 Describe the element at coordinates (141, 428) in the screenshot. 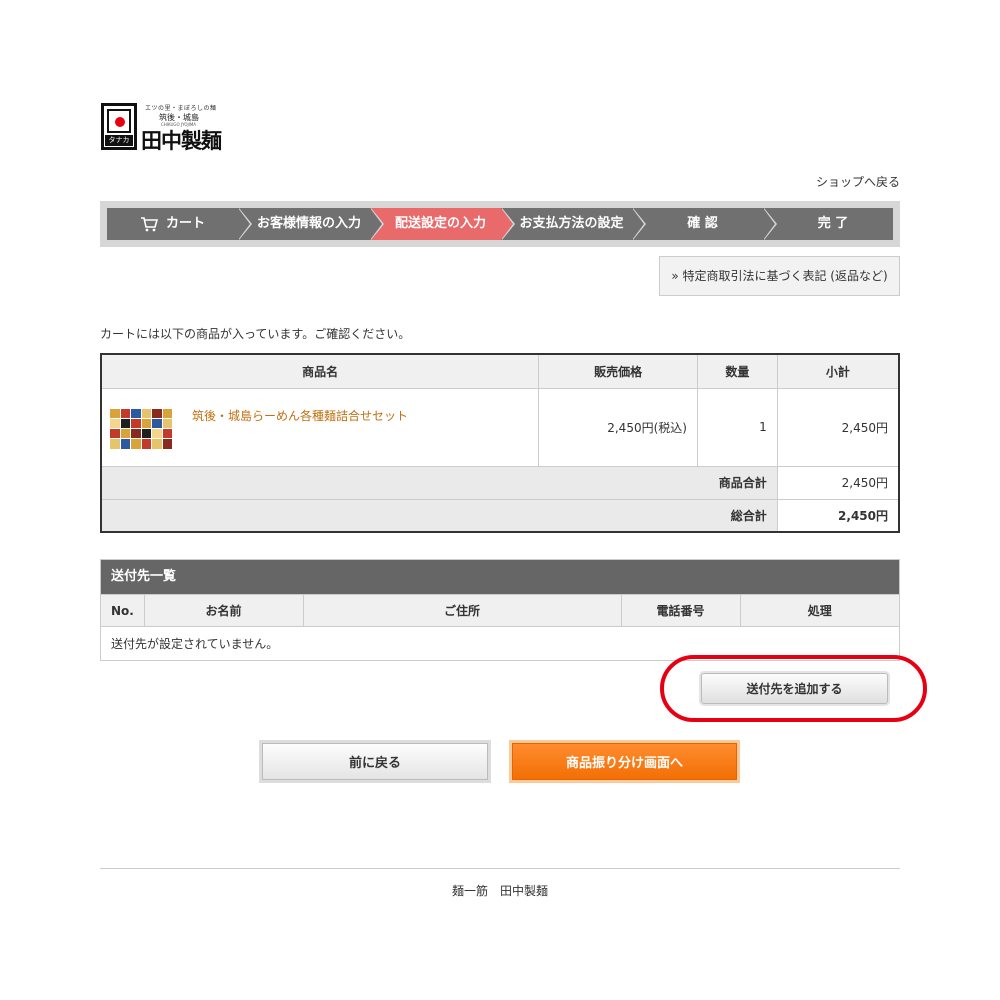

I see `product-thumbnail` at that location.